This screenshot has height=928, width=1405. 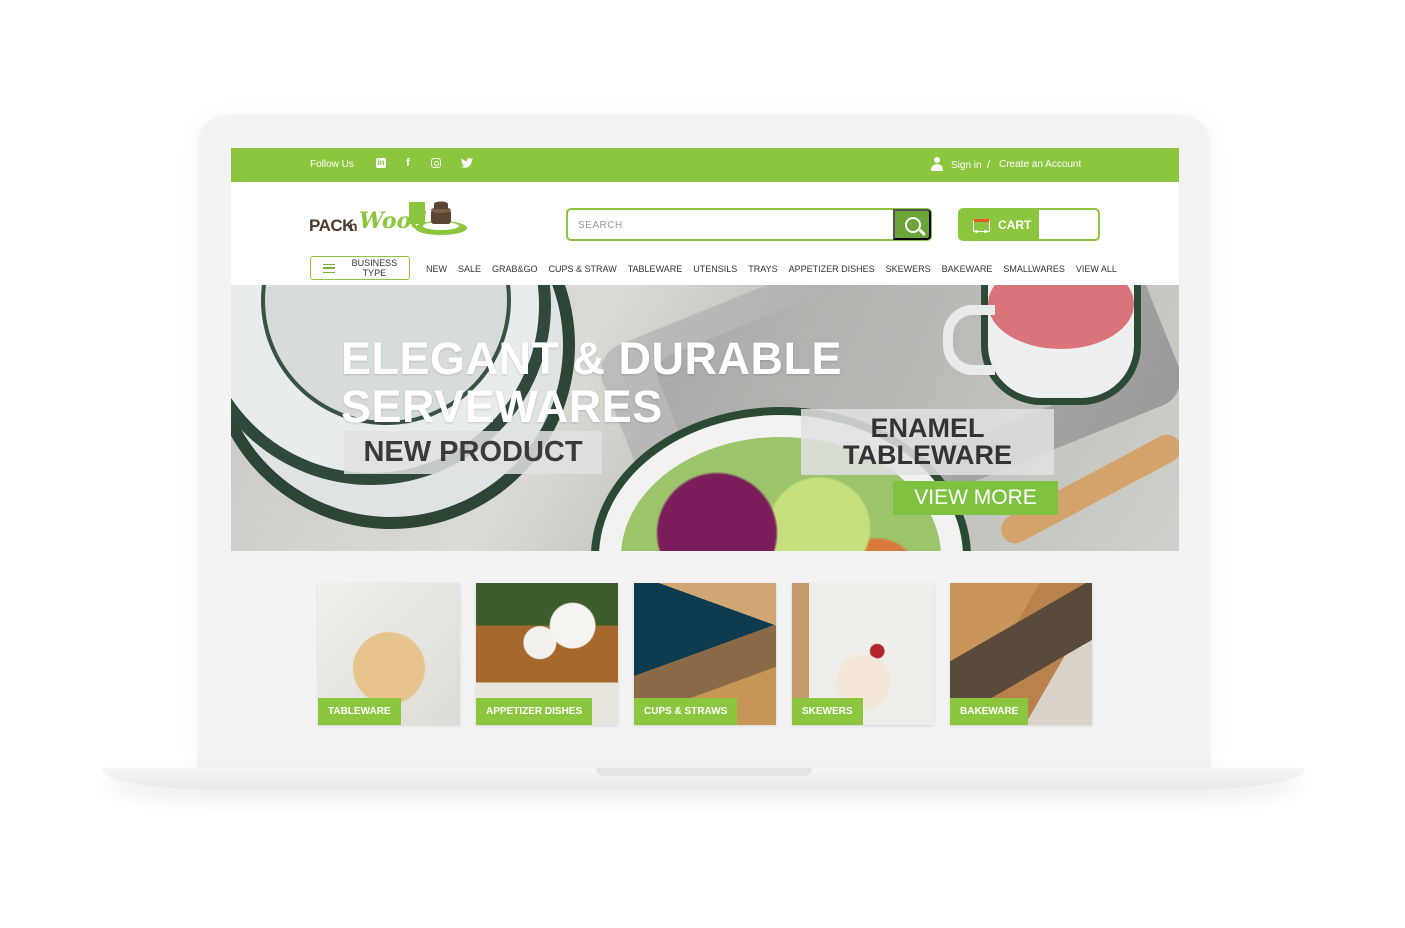 What do you see at coordinates (863, 654) in the screenshot?
I see `category-skewers: SKEWERS` at bounding box center [863, 654].